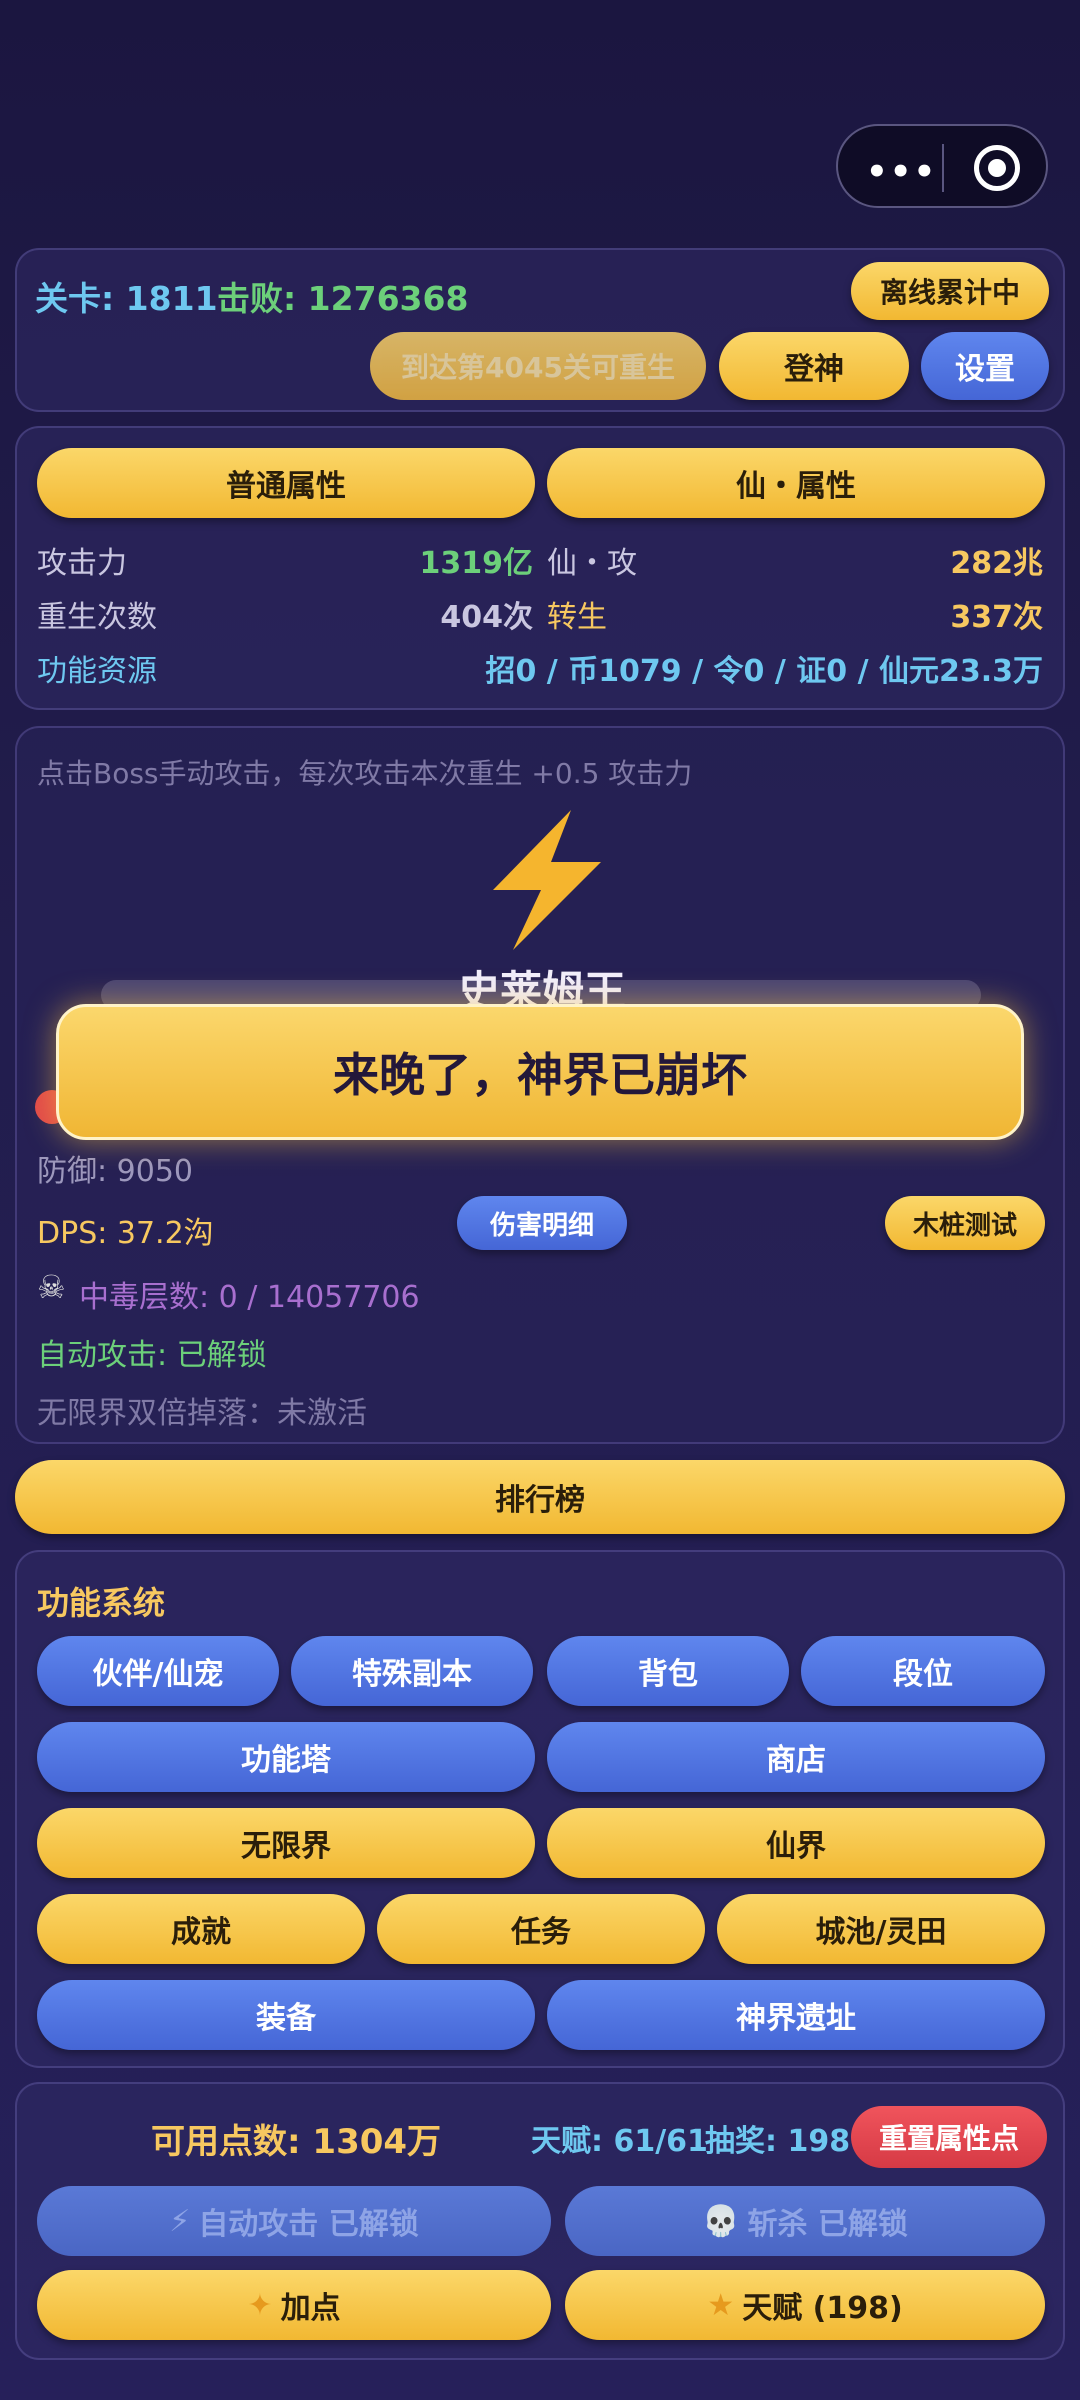 The height and width of the screenshot is (2400, 1080). What do you see at coordinates (249, 1297) in the screenshot?
I see `poison-stacks: 中毒层数: 0 / 14057706` at bounding box center [249, 1297].